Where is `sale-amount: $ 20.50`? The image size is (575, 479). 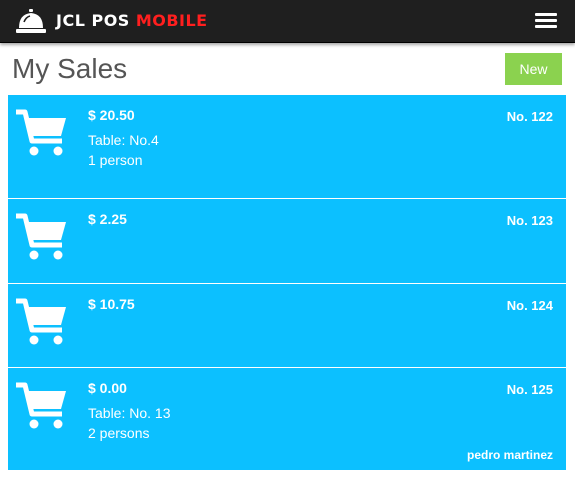
sale-amount: $ 20.50 is located at coordinates (111, 115).